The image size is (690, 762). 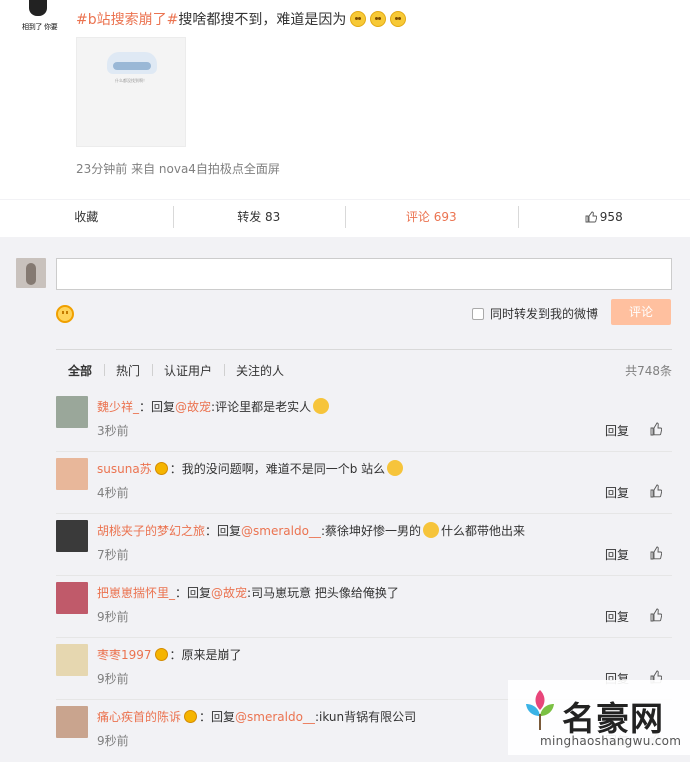 I want to click on filter-verified: 认证用户, so click(x=188, y=370).